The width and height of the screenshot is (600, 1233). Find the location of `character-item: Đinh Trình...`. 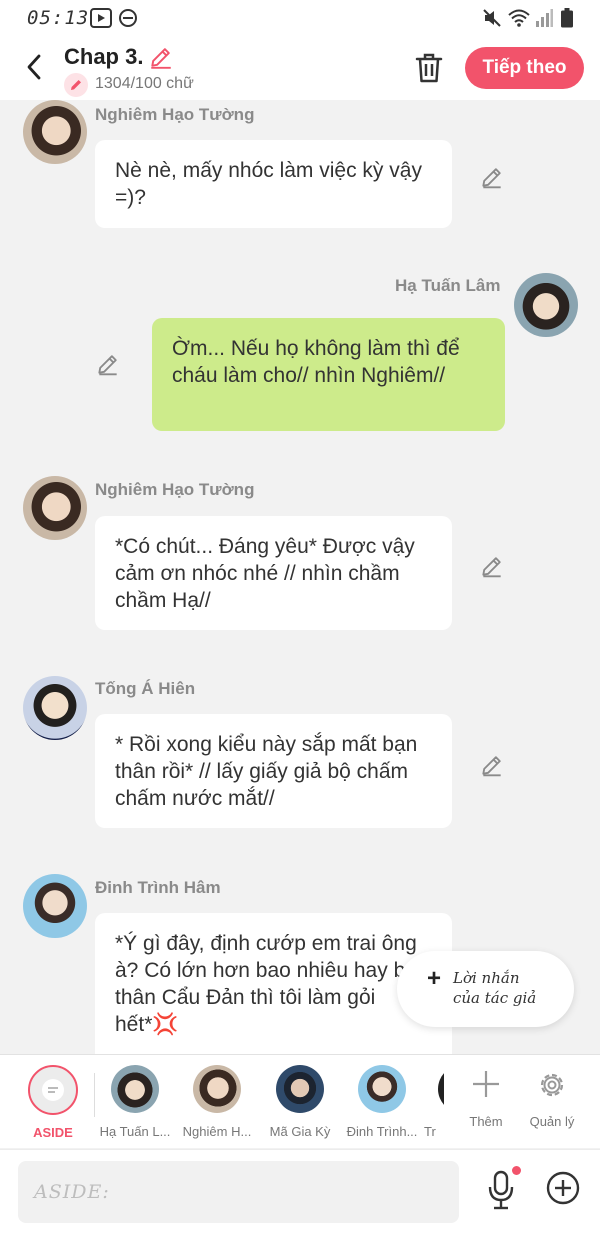

character-item: Đinh Trình... is located at coordinates (382, 1105).